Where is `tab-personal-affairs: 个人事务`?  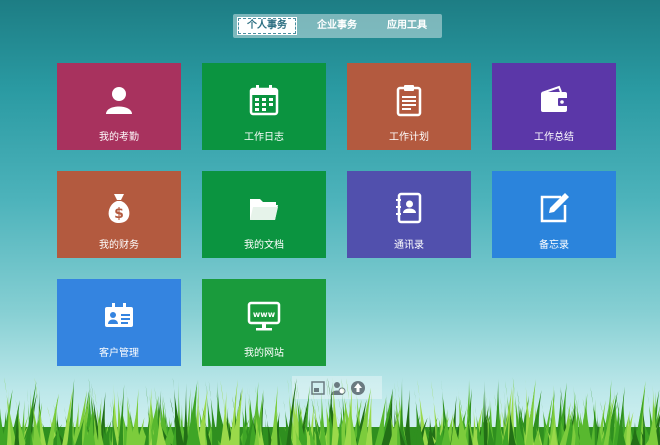 tab-personal-affairs: 个人事务 is located at coordinates (267, 26).